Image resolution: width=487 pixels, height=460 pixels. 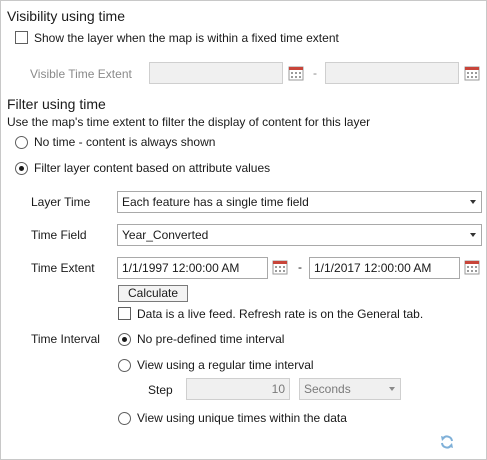 I want to click on time-extent-dash: -, so click(x=300, y=267).